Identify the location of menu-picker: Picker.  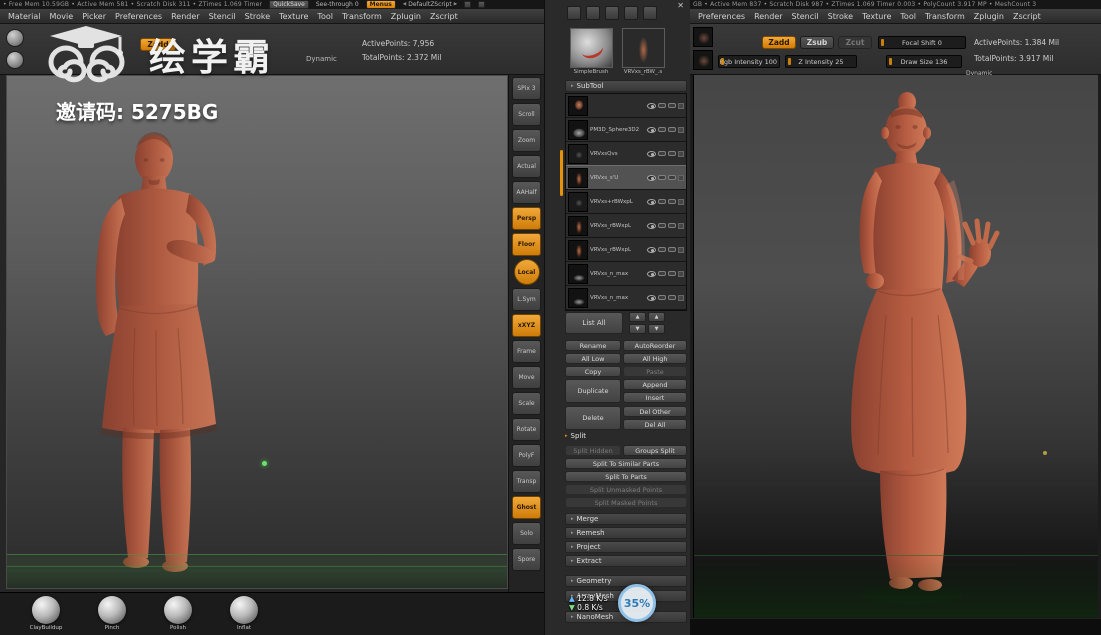
(94, 16).